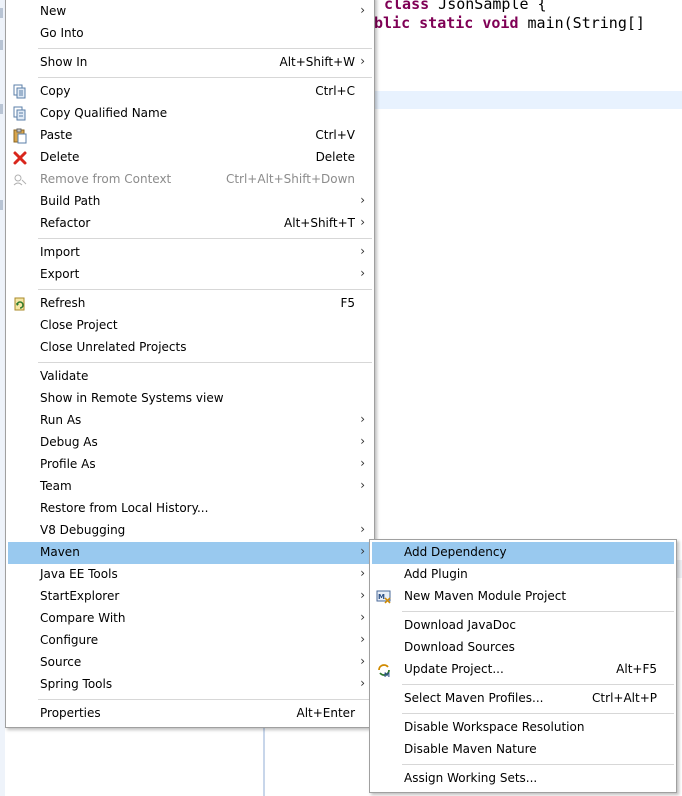 Image resolution: width=682 pixels, height=796 pixels. I want to click on menu-item-disable-workspace-resolution: Disable Workspace Resolution, so click(523, 728).